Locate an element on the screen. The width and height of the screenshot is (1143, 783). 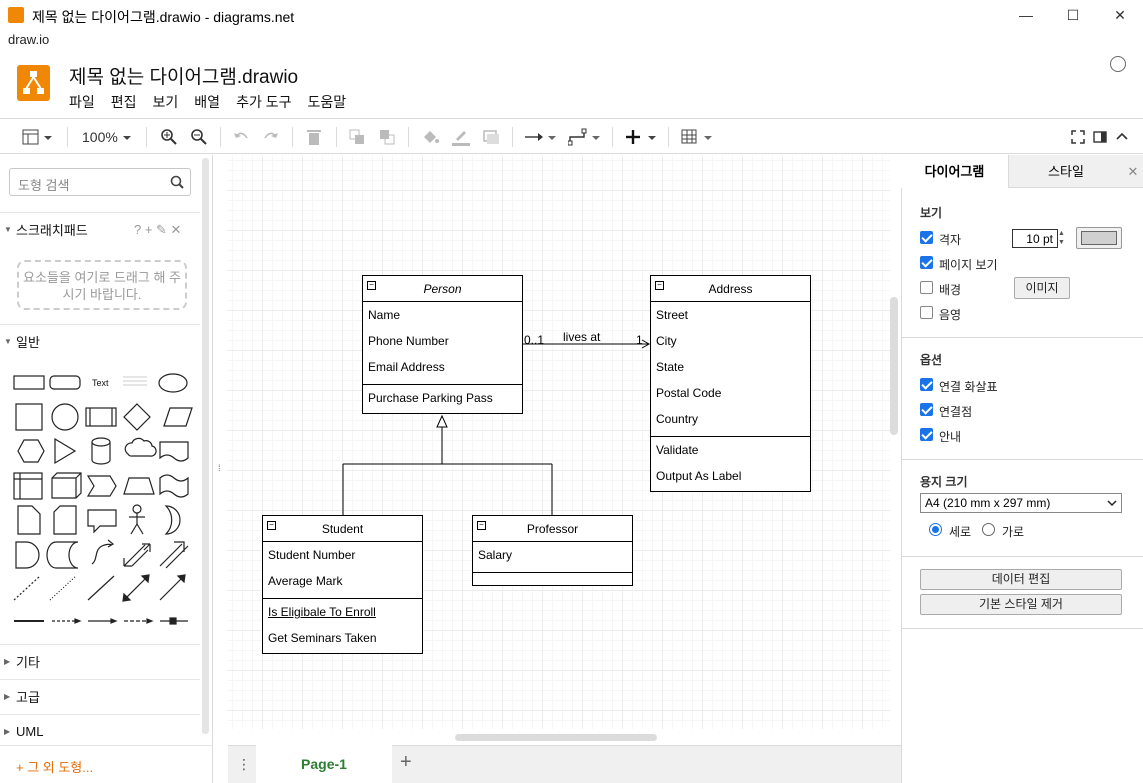
clear-default-style-button: 기본 스타일 제거 is located at coordinates (1021, 604).